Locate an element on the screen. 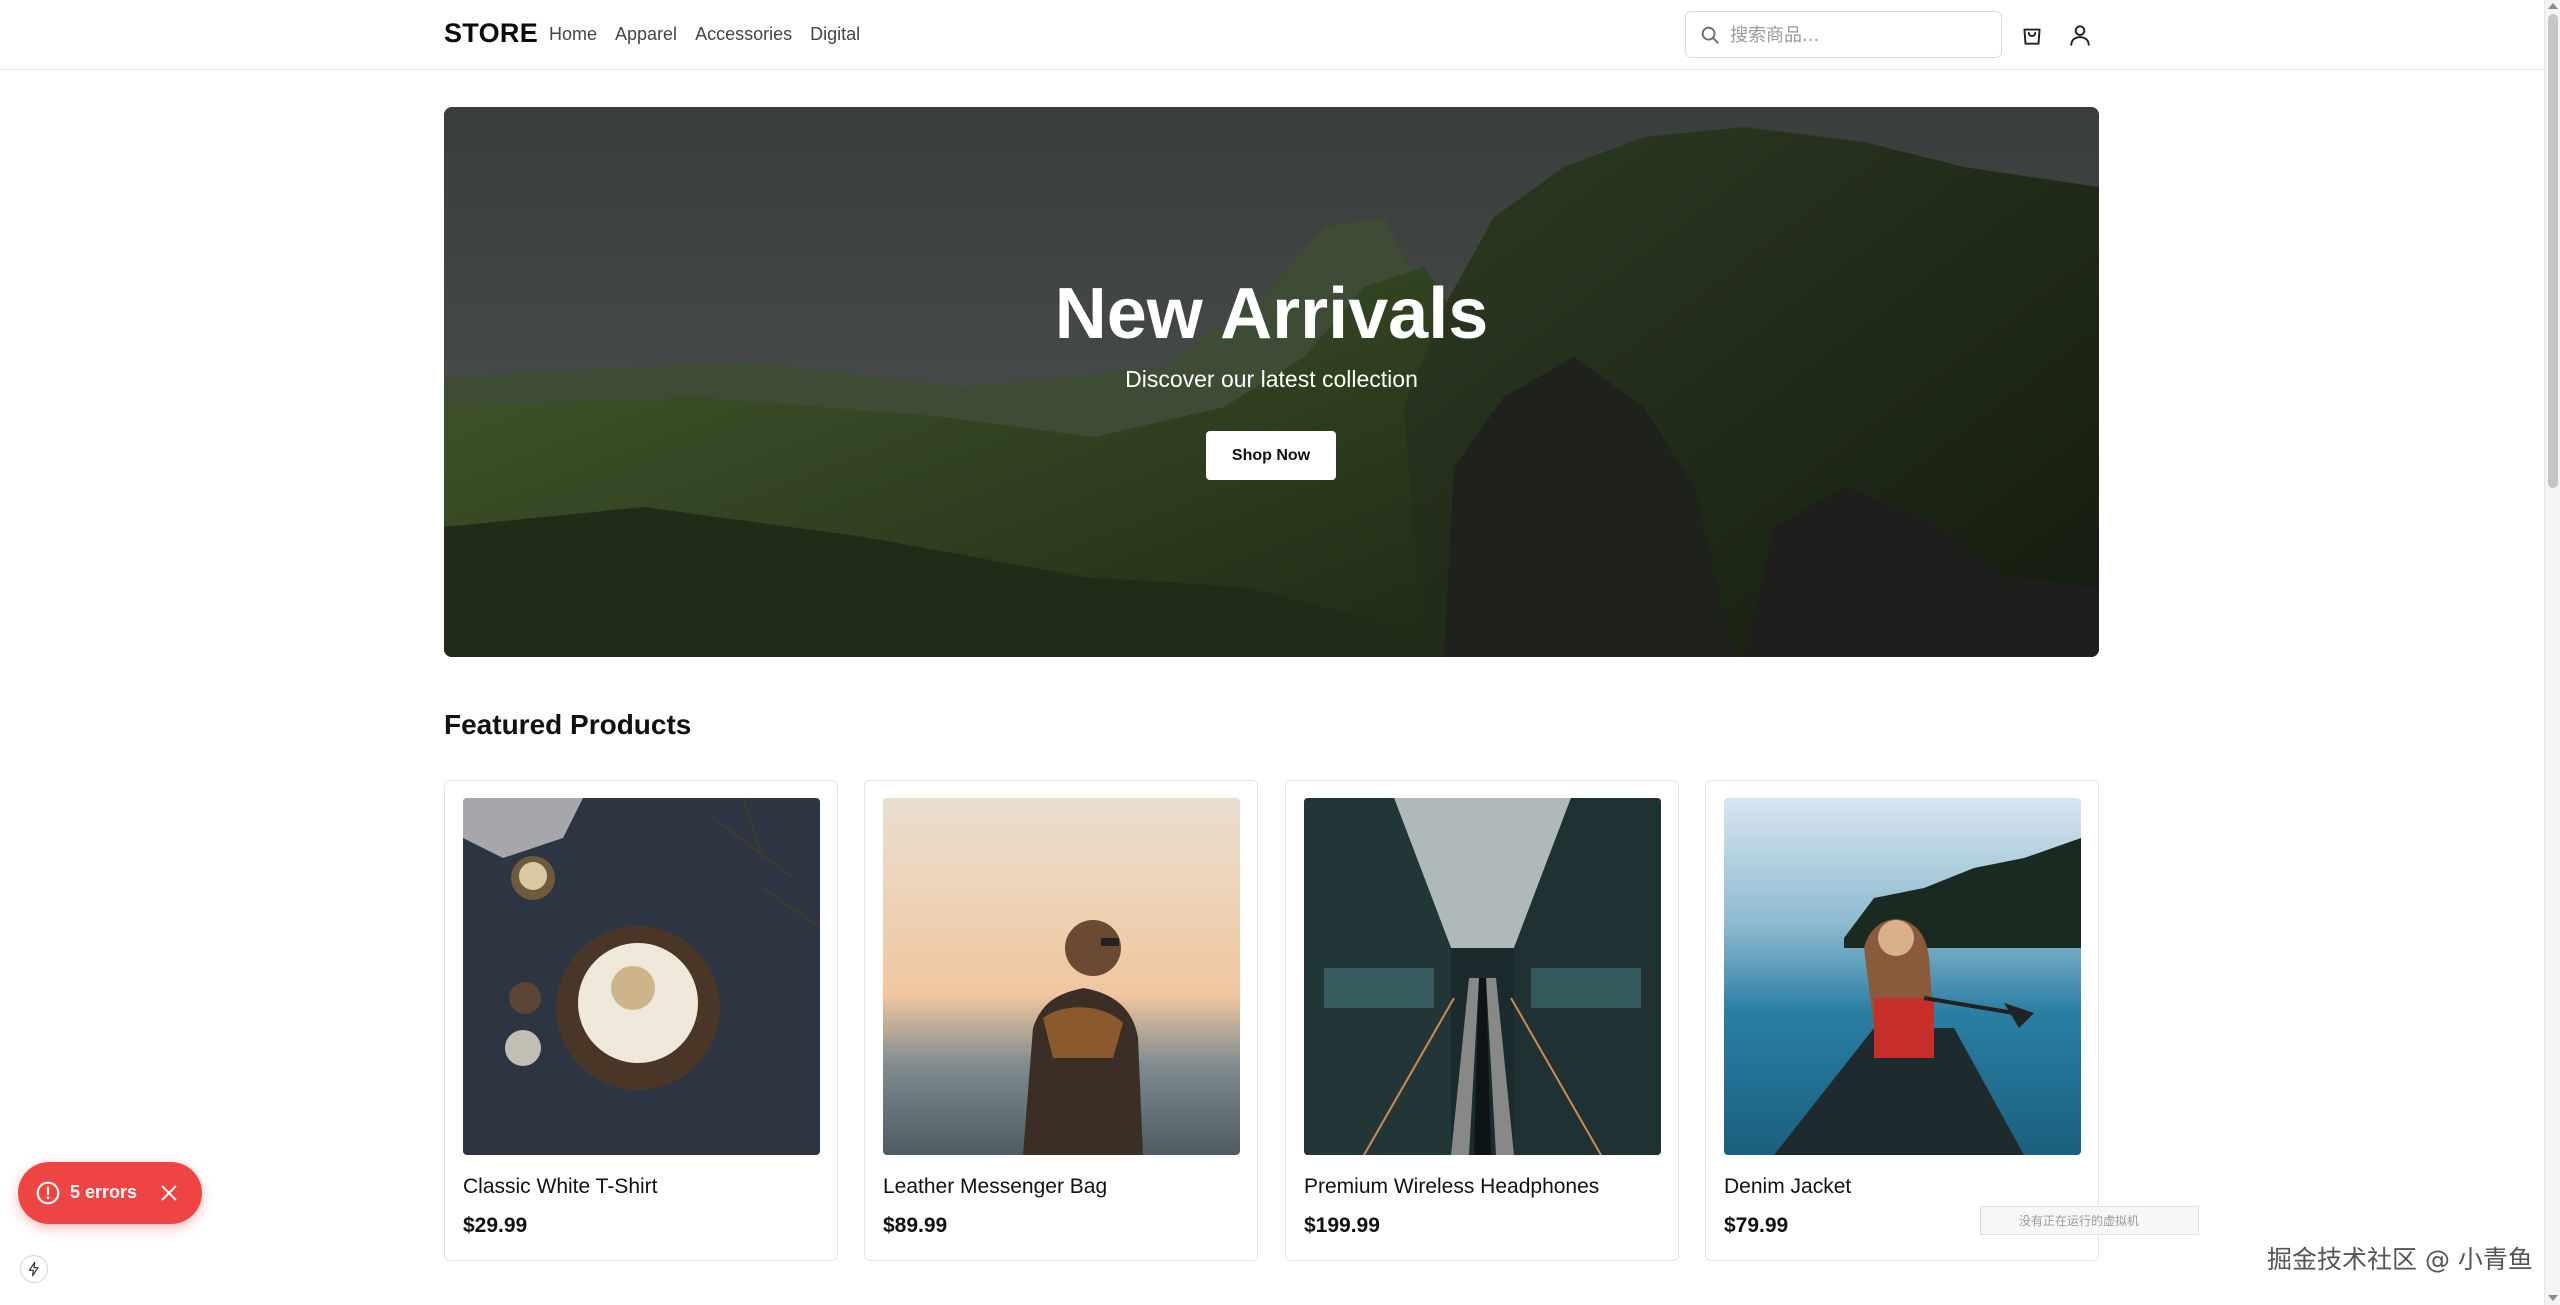  hero-subtitle: Discover our latest collection is located at coordinates (1271, 379).